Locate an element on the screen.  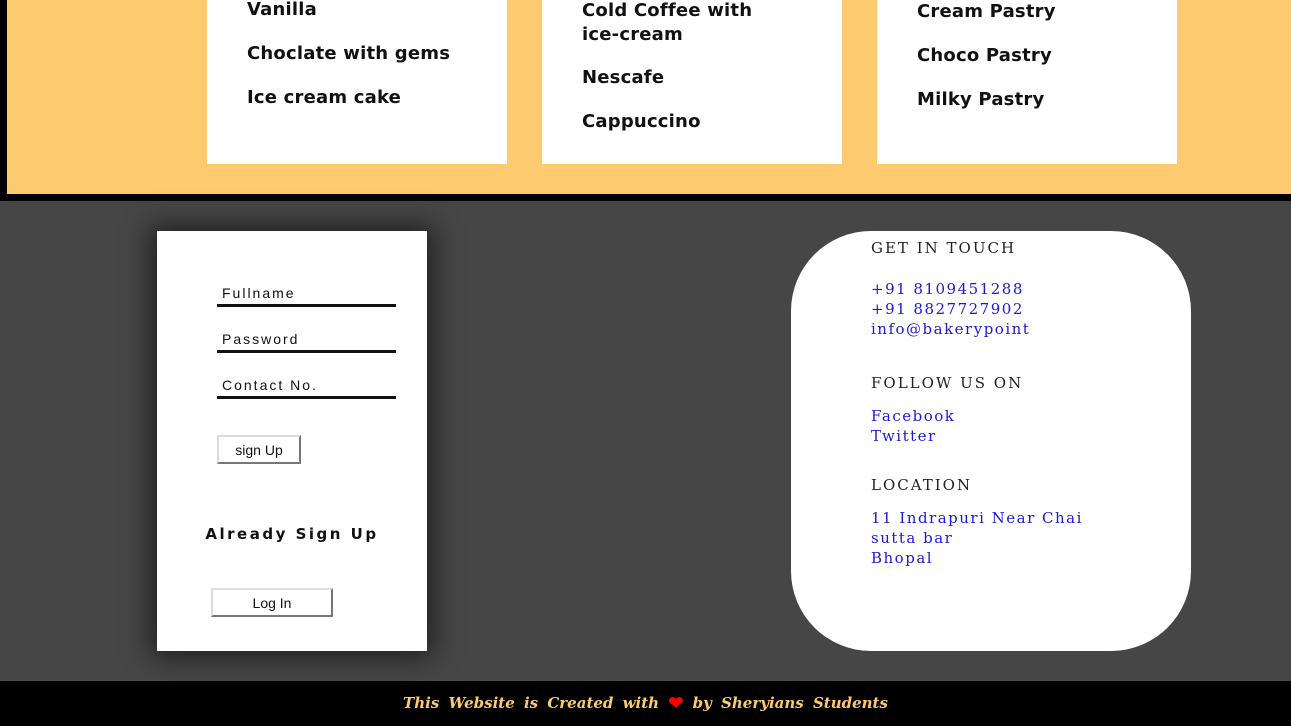
contact-number-input is located at coordinates (306, 384).